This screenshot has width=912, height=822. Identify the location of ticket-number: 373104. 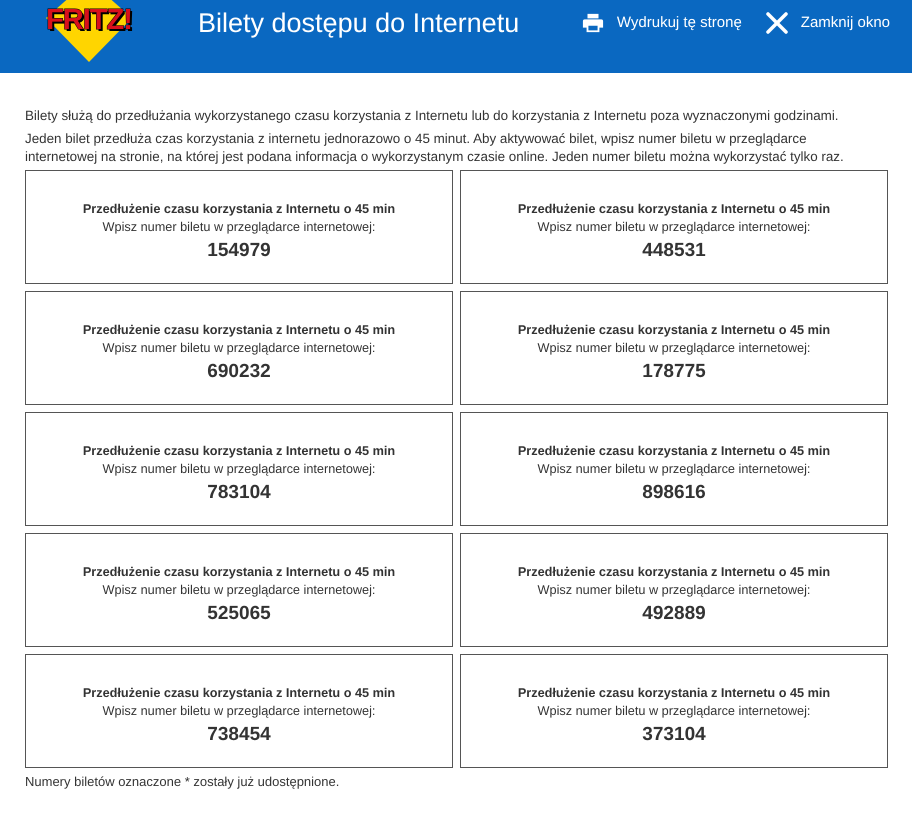
(674, 734).